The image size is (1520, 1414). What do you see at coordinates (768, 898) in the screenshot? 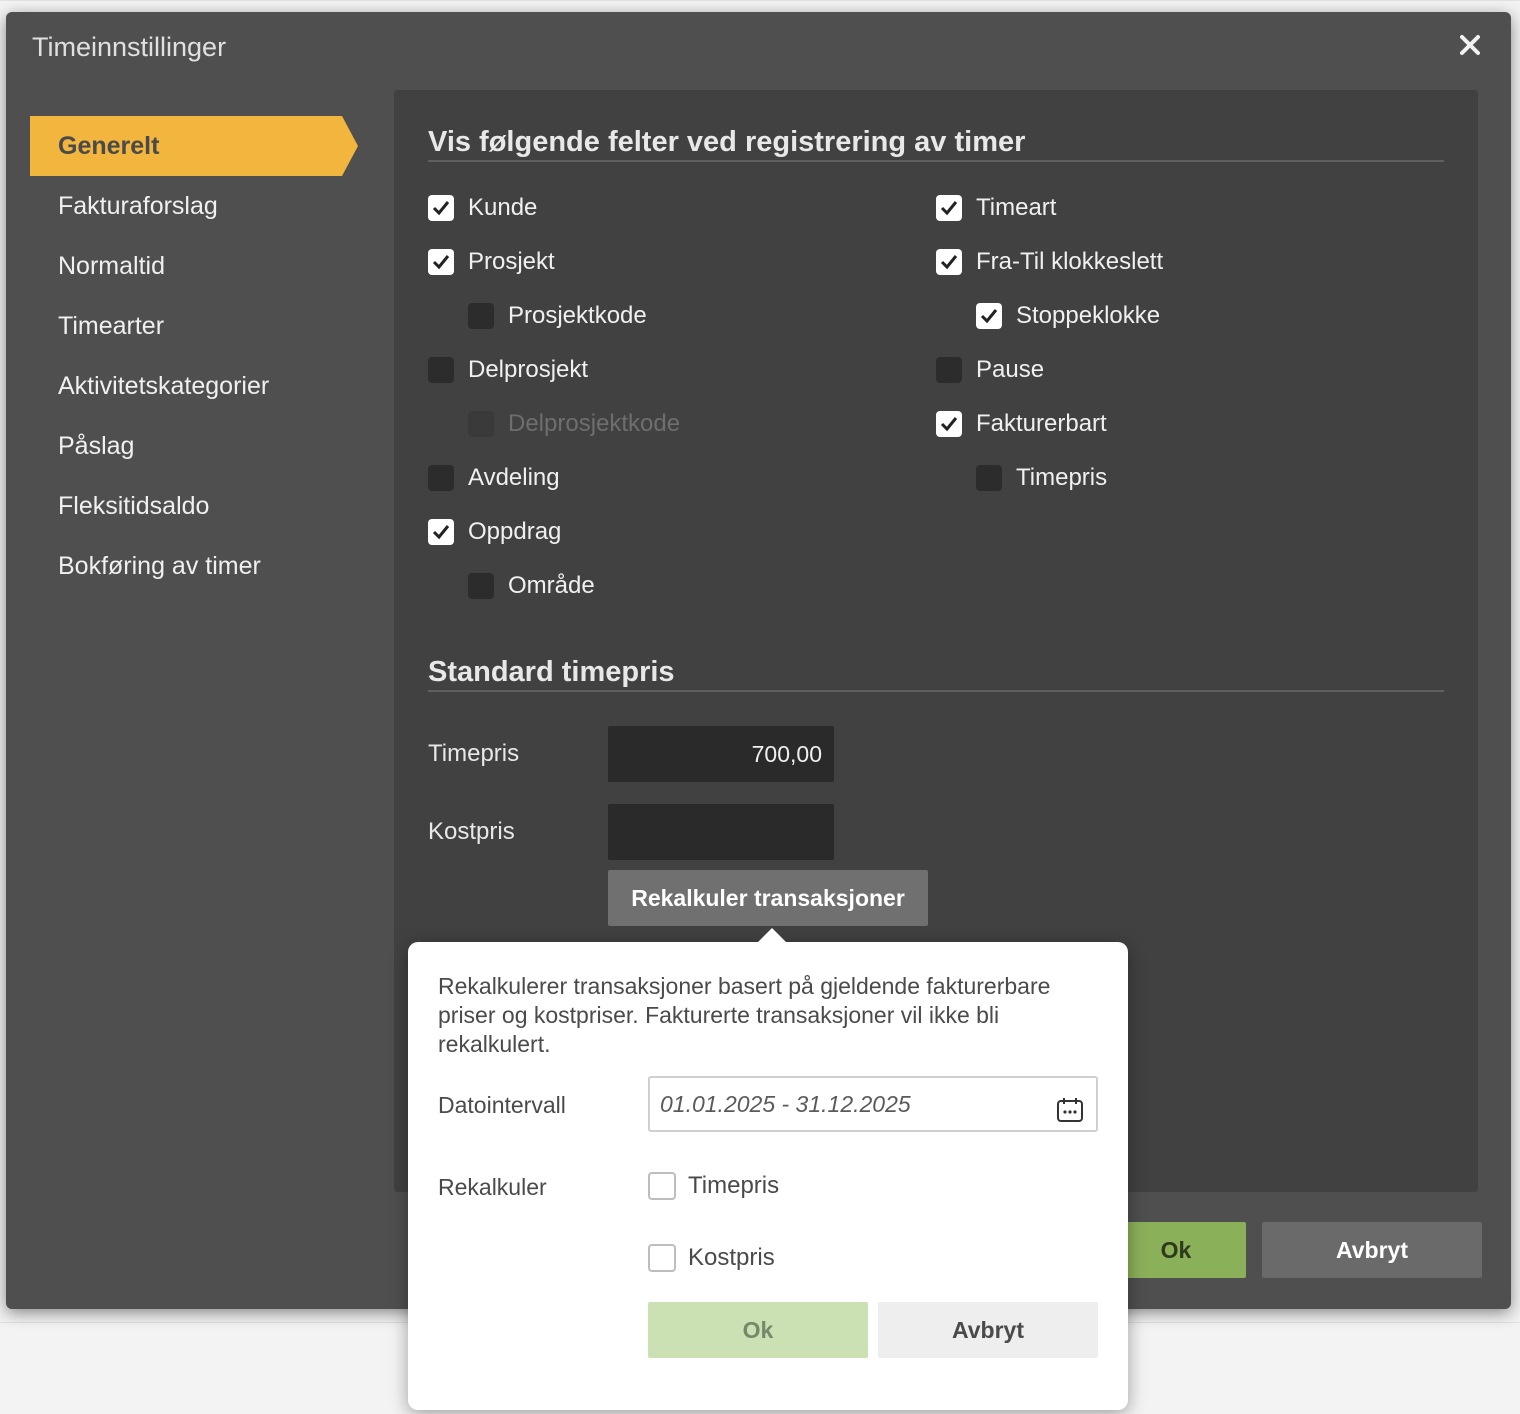
I see `recalc-transactions-button: Rekalkuler transaksjoner` at bounding box center [768, 898].